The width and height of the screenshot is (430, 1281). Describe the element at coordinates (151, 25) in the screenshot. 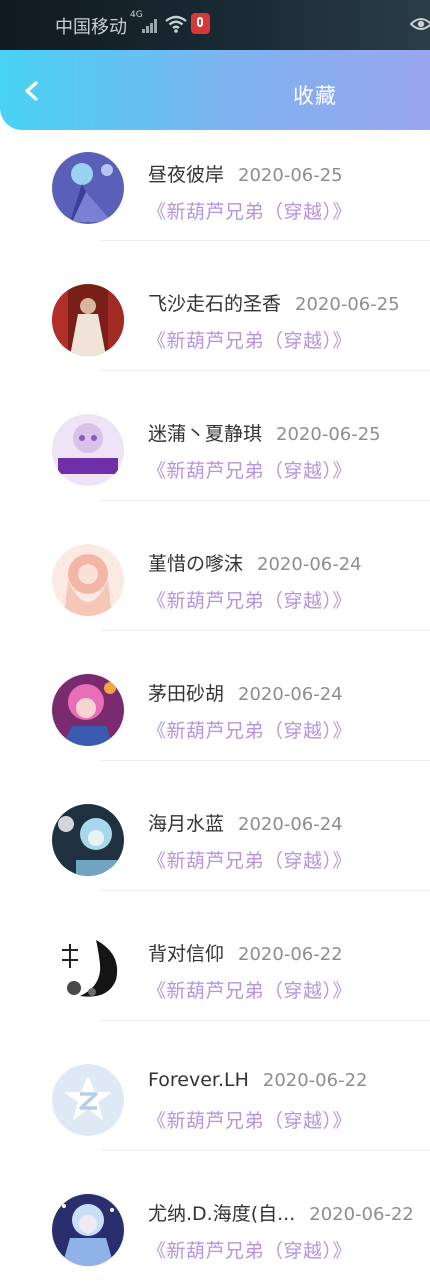

I see `signal-icon` at that location.